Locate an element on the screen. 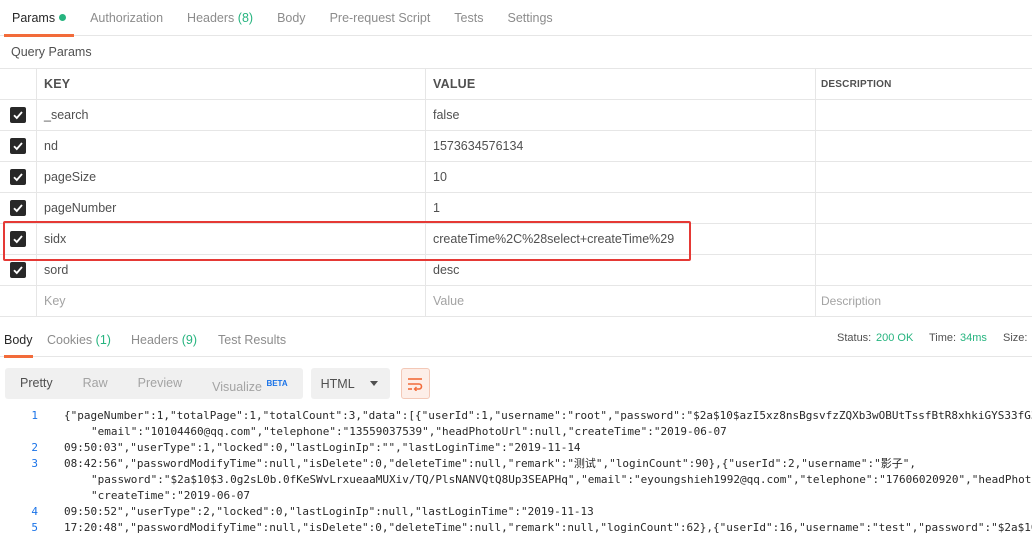 This screenshot has width=1032, height=536. tab-headers-label: Headers is located at coordinates (211, 17).